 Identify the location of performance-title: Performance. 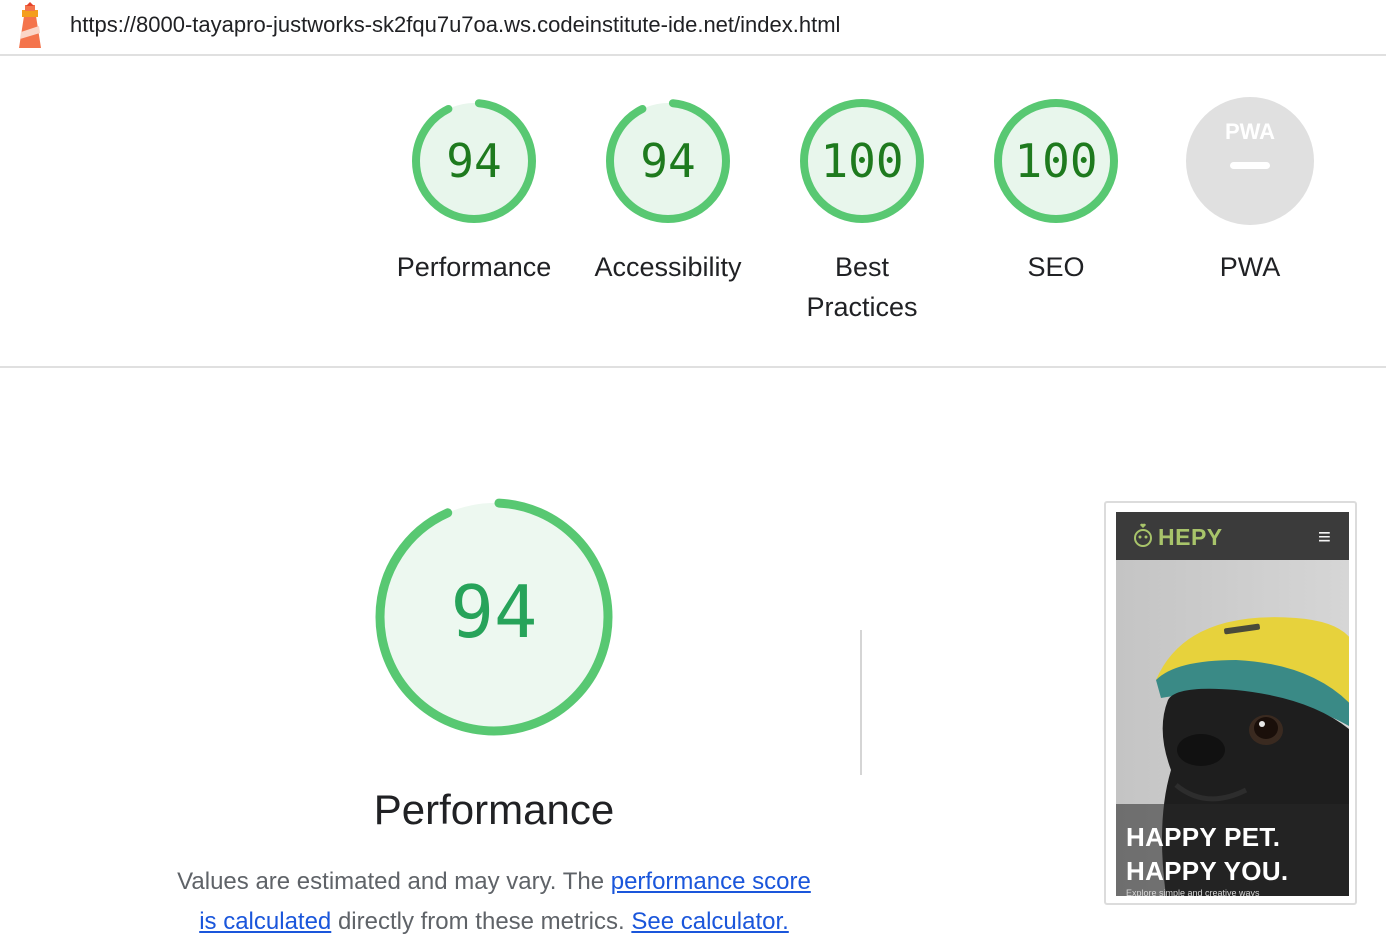
(494, 809).